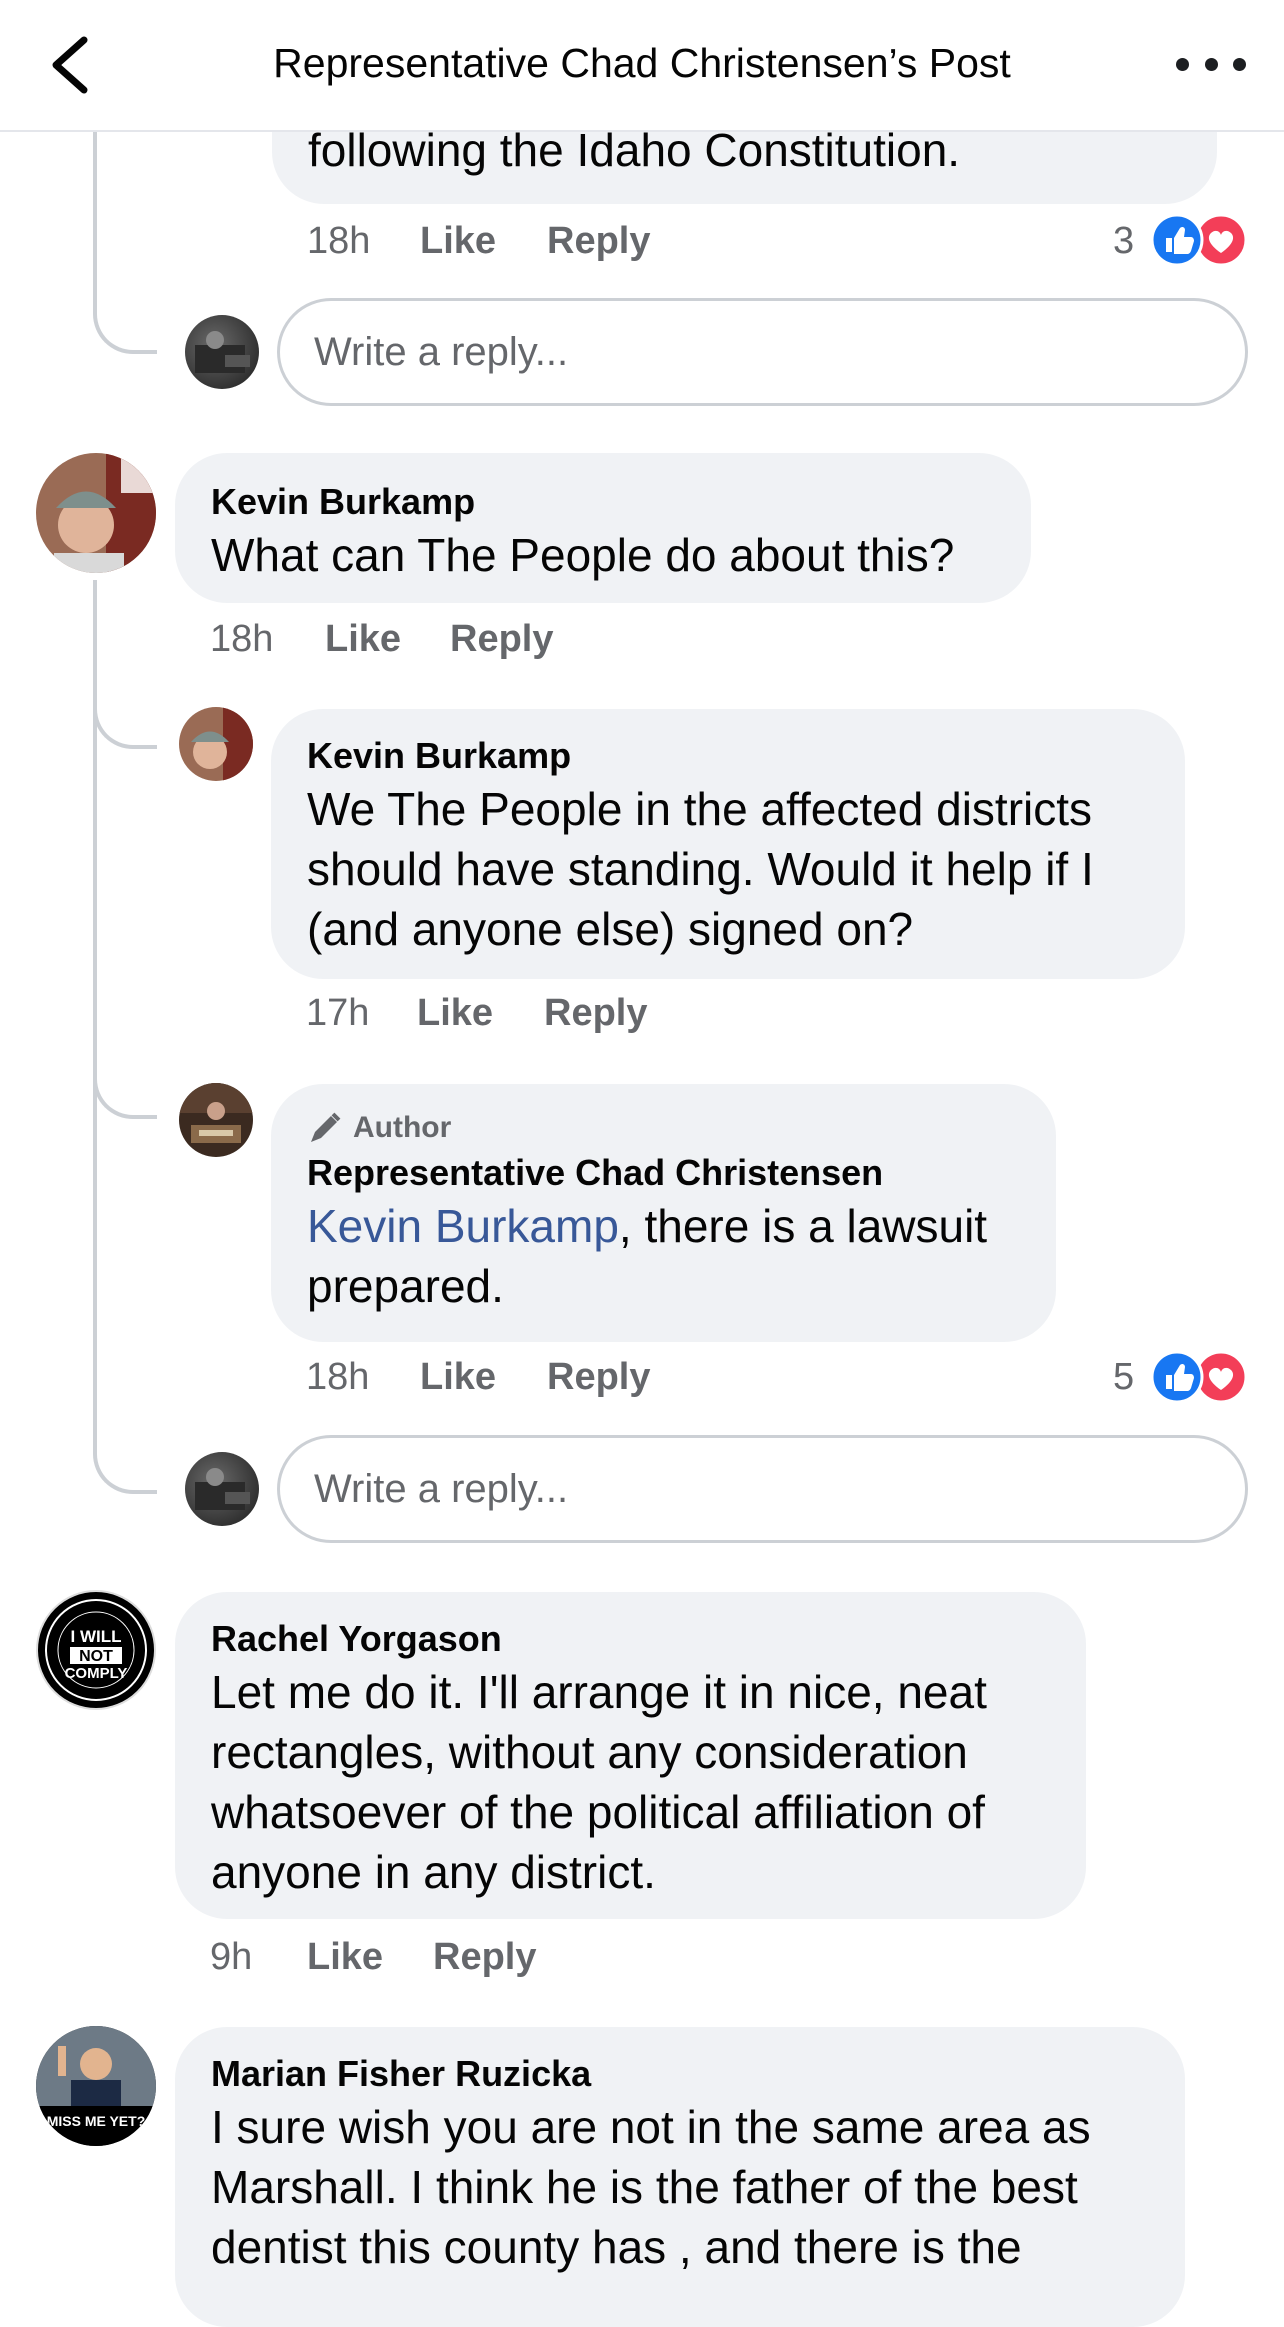  What do you see at coordinates (630, 1639) in the screenshot?
I see `comment-author: Rachel Yorgason` at bounding box center [630, 1639].